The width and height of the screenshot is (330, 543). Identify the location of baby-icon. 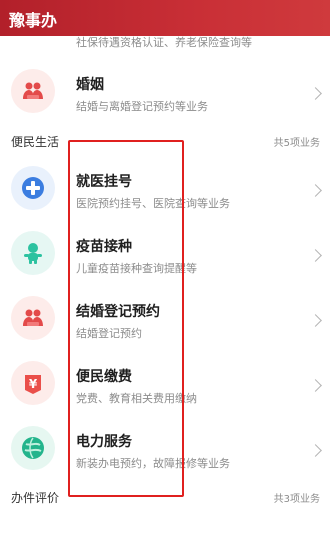
(33, 253).